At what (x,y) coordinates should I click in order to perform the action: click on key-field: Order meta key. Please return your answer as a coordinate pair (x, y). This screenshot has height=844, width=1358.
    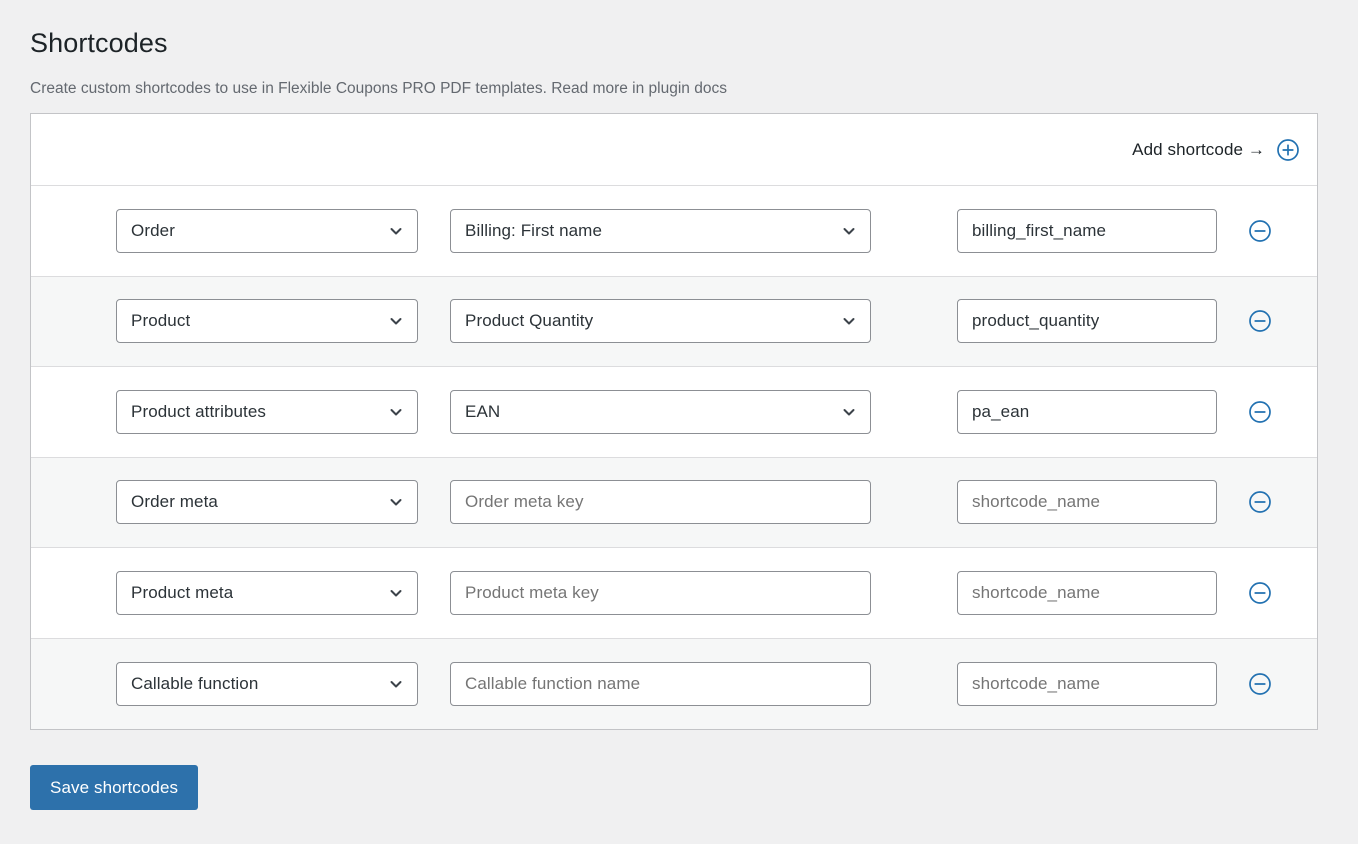
    Looking at the image, I should click on (660, 502).